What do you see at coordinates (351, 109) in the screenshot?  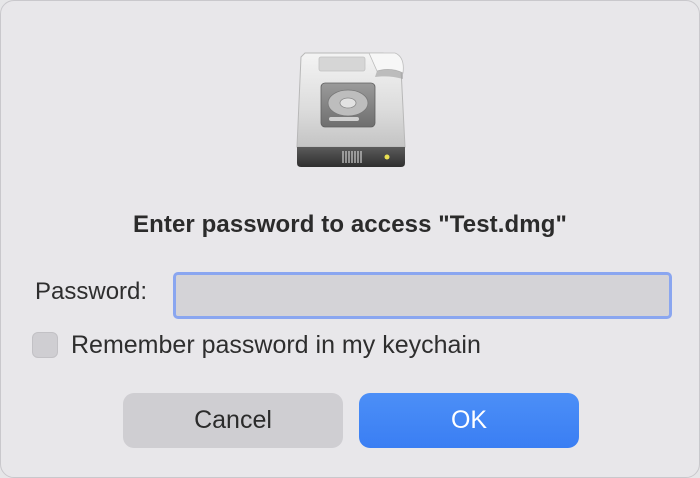 I see `disk-image-icon` at bounding box center [351, 109].